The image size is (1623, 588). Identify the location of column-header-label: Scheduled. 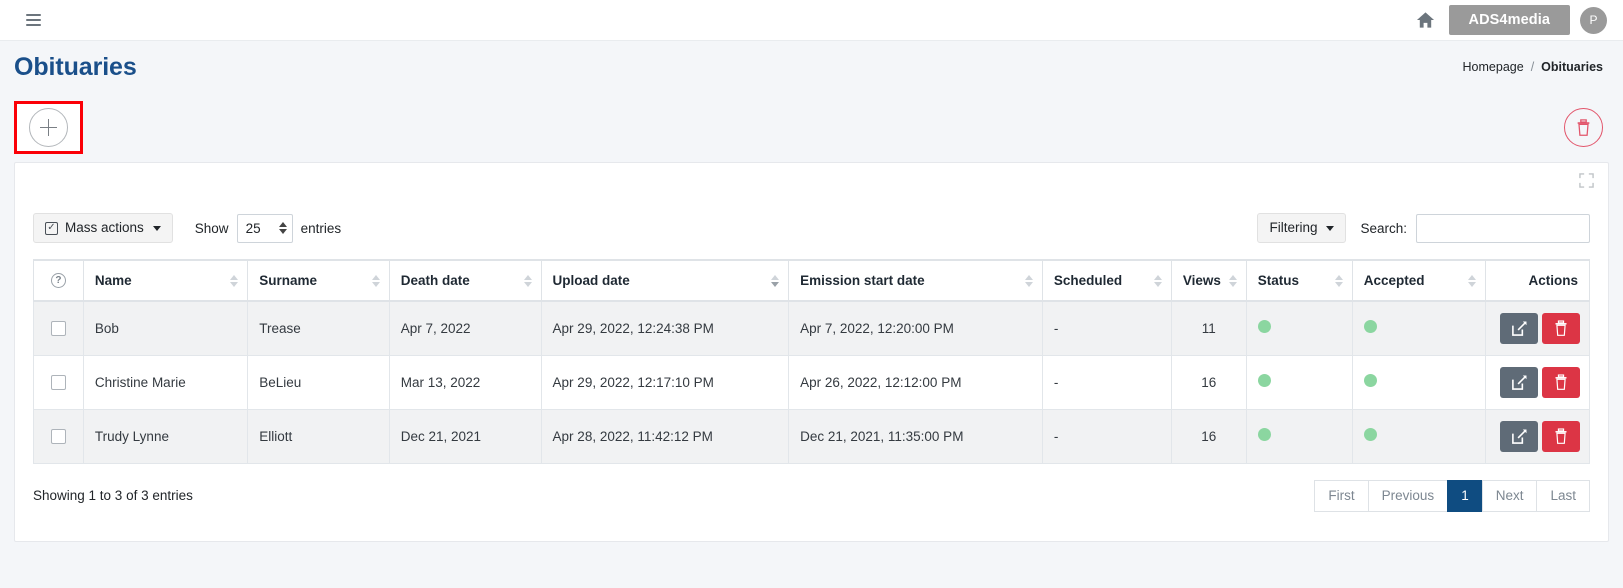
(1088, 280).